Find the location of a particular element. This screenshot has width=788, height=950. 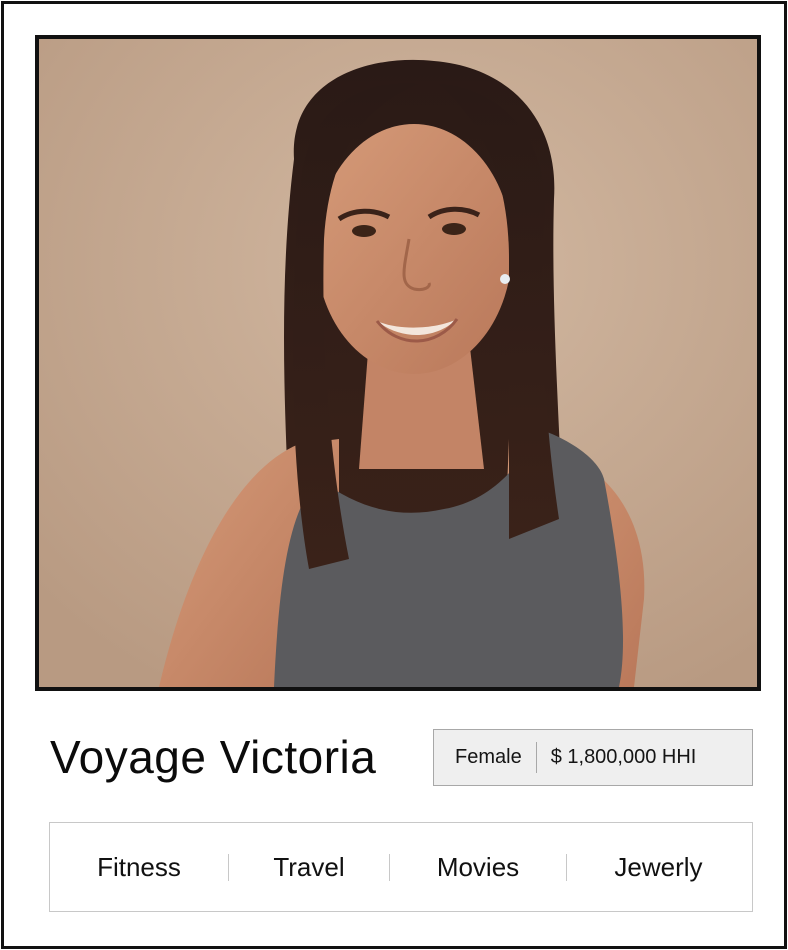

interest-travel: Travel is located at coordinates (309, 866).